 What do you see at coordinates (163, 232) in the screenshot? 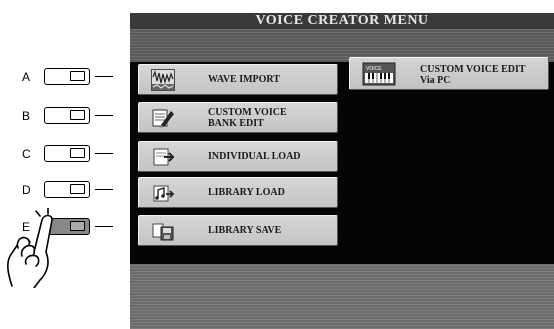
I see `library-save-icon` at bounding box center [163, 232].